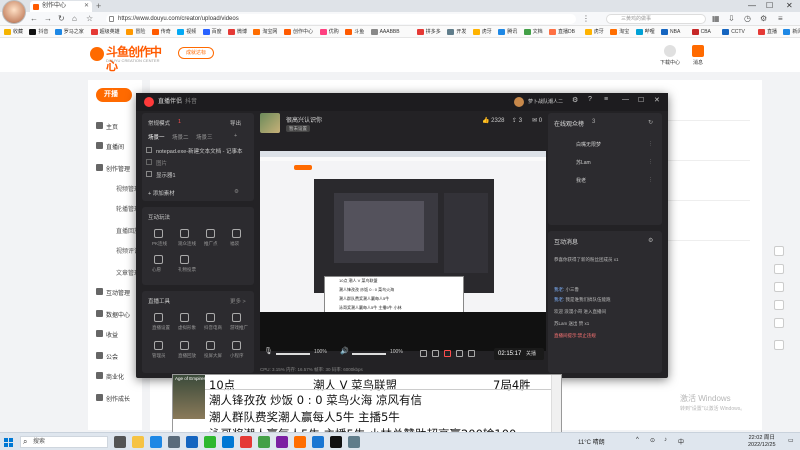  What do you see at coordinates (519, 102) in the screenshot?
I see `streamer-avatar` at bounding box center [519, 102].